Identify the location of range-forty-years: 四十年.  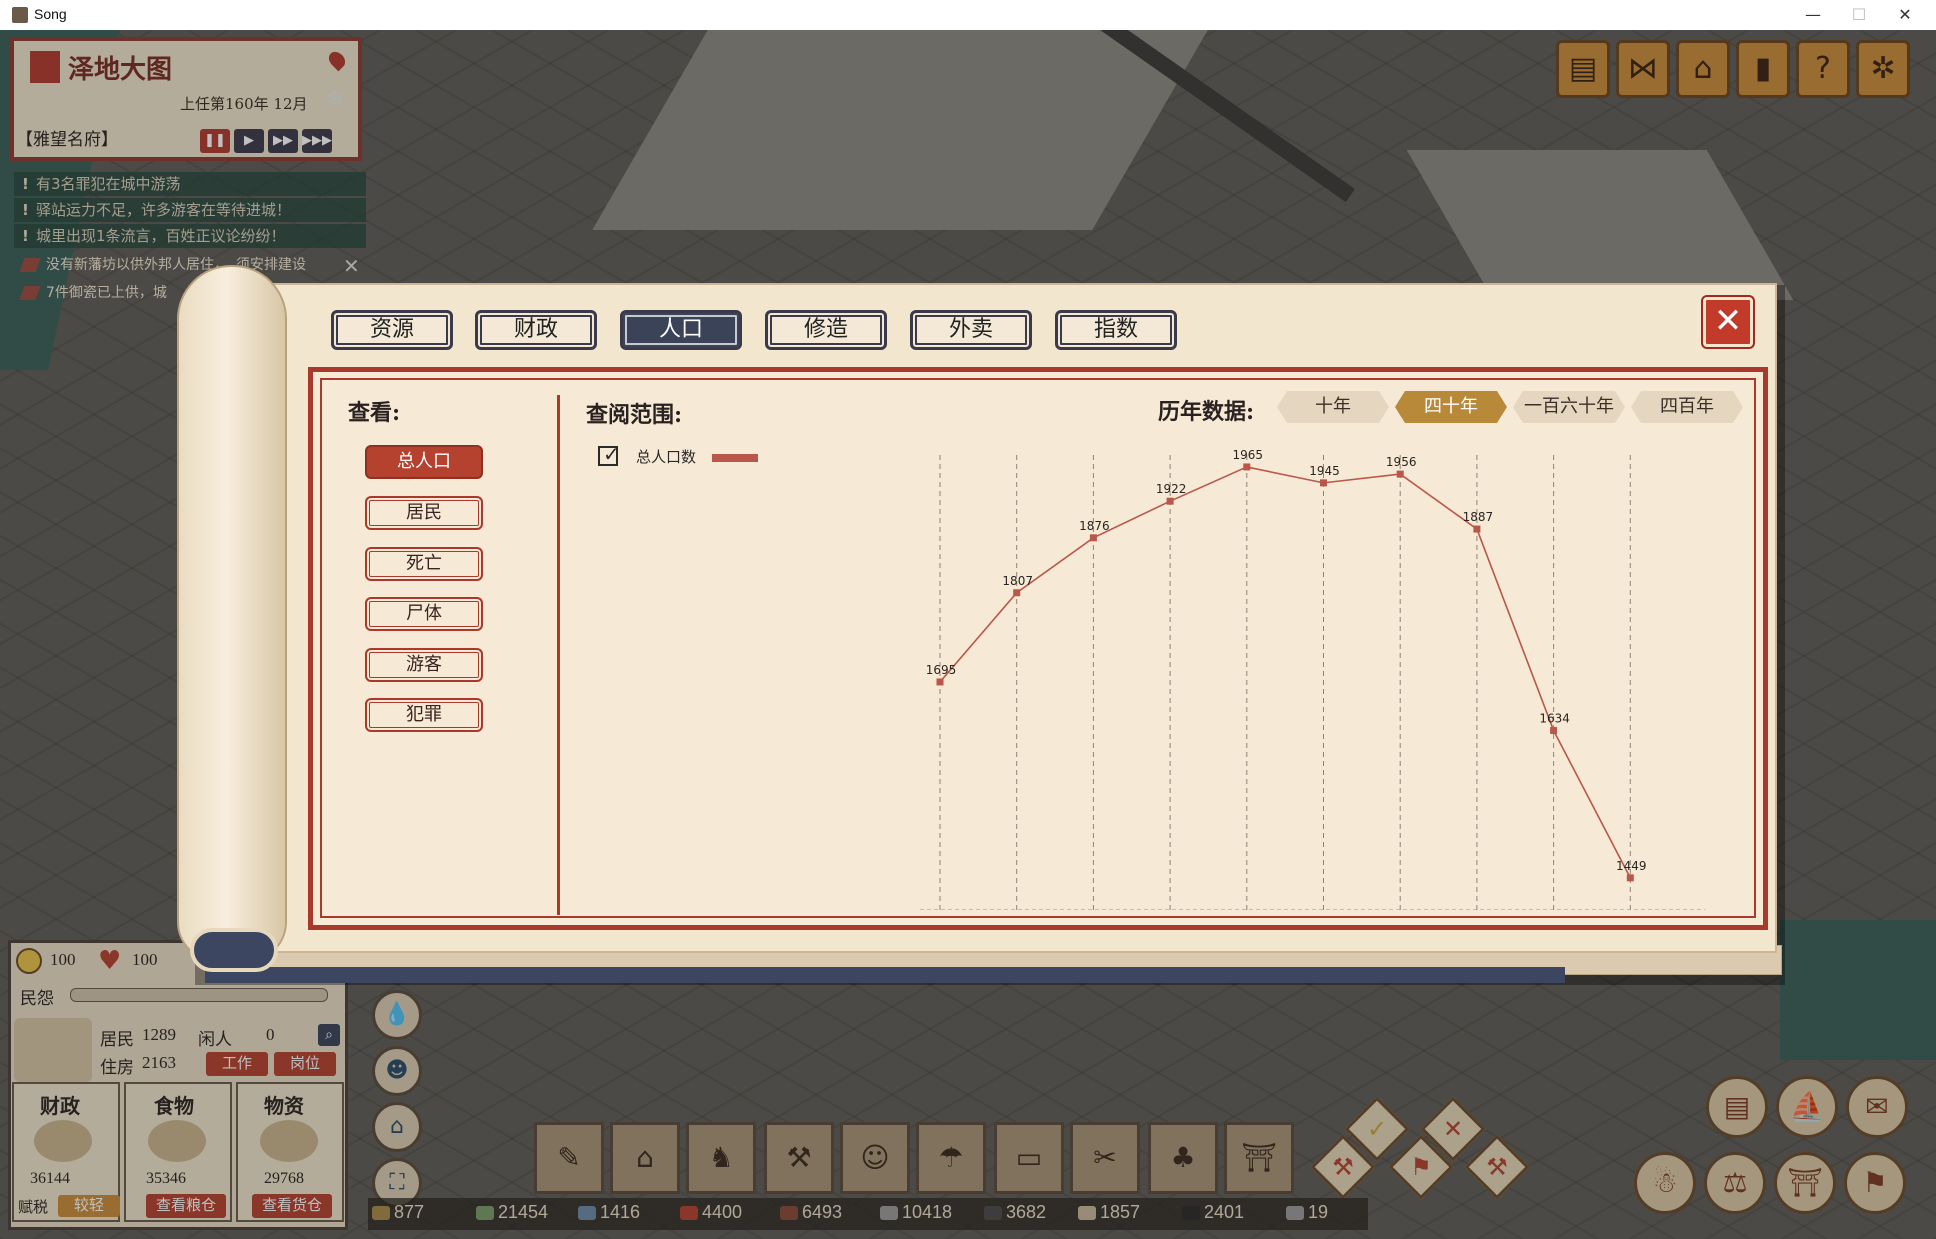
(1451, 407).